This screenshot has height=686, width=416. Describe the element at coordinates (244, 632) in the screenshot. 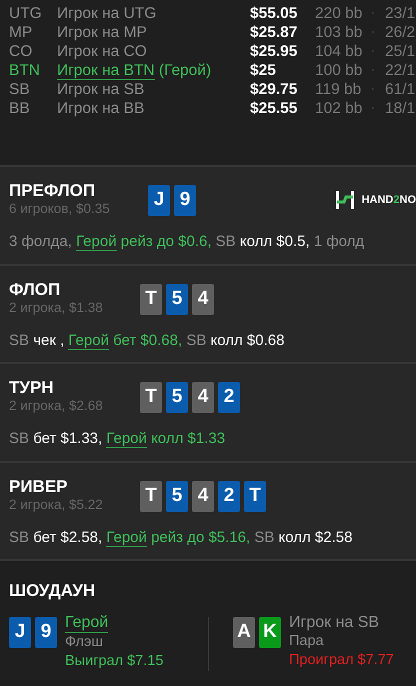

I see `playing-card: A` at that location.